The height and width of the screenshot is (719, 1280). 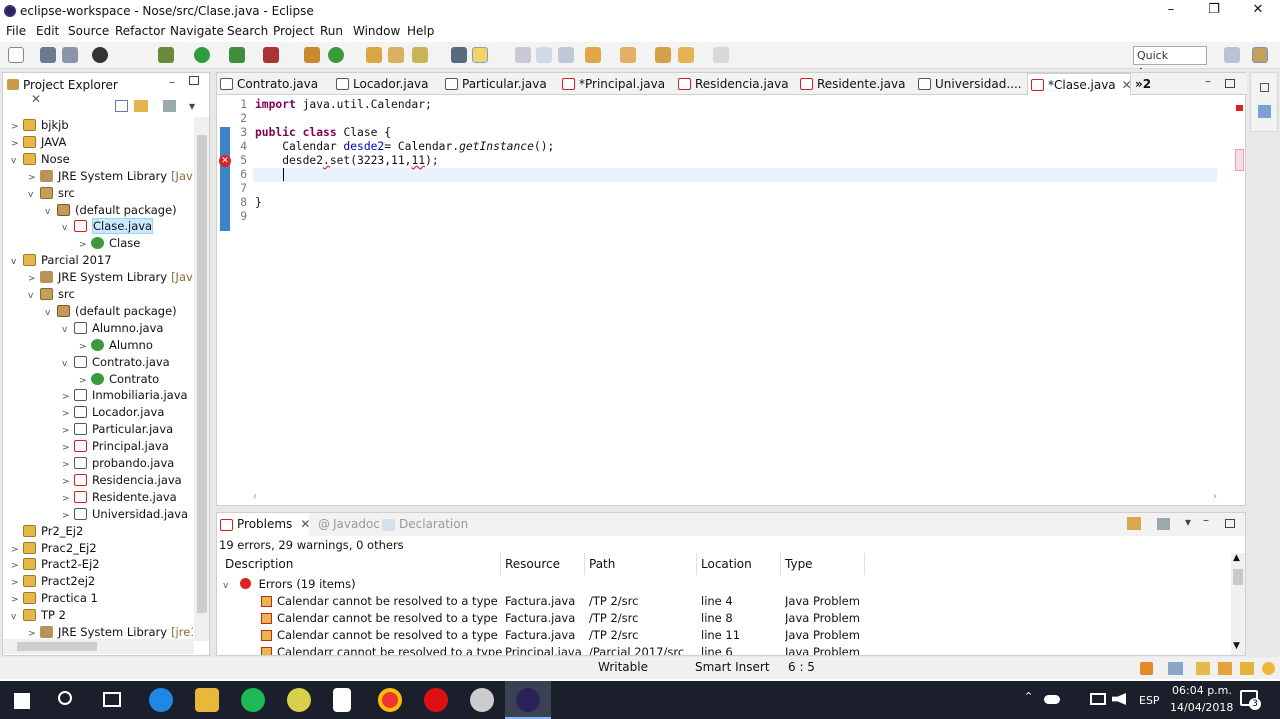 What do you see at coordinates (125, 514) in the screenshot?
I see `tree-item: > Universidad.java` at bounding box center [125, 514].